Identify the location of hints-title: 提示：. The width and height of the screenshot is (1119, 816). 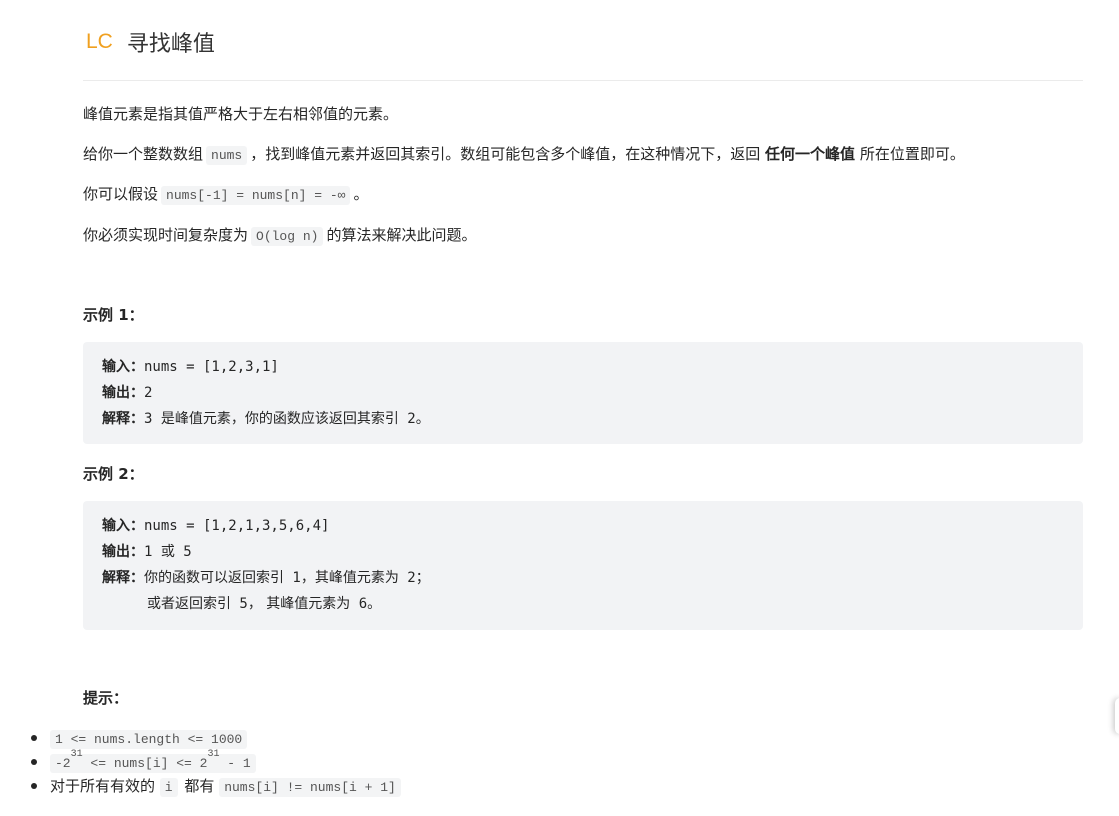
(106, 698).